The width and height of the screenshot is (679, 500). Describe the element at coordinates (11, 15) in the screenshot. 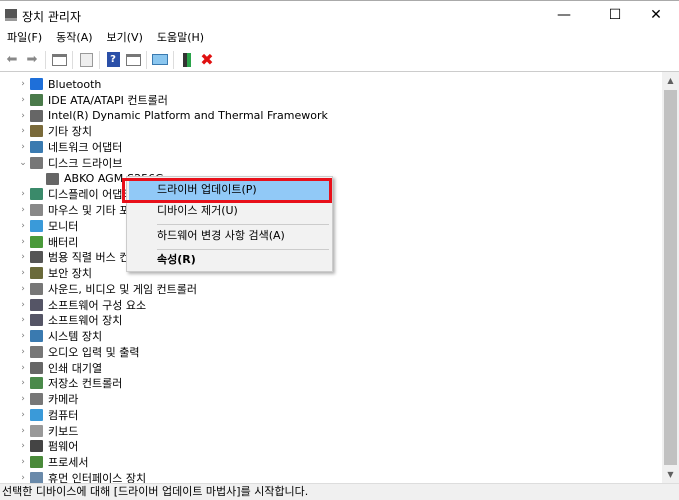

I see `device-manager-icon` at that location.